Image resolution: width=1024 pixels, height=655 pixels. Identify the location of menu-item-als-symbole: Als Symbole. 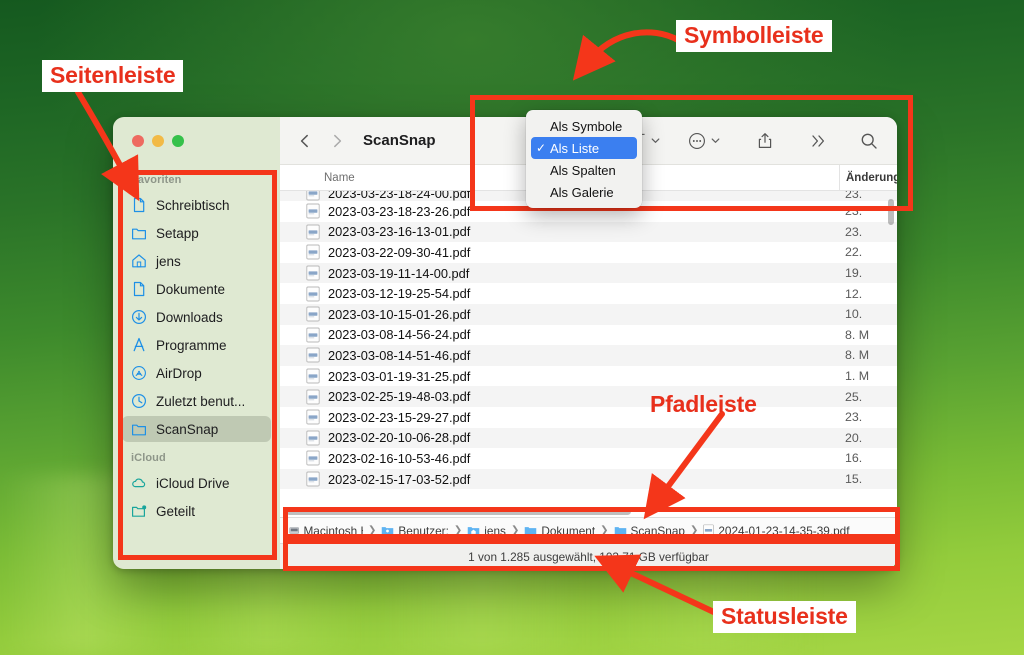
(584, 126).